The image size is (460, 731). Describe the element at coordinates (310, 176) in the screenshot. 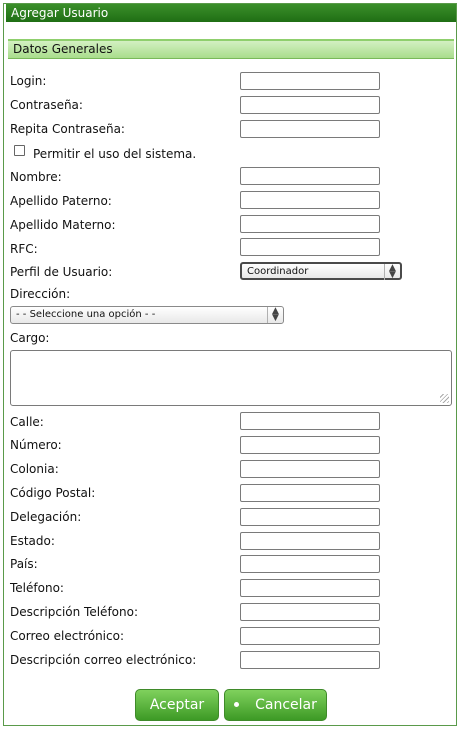

I see `nombre-input` at that location.